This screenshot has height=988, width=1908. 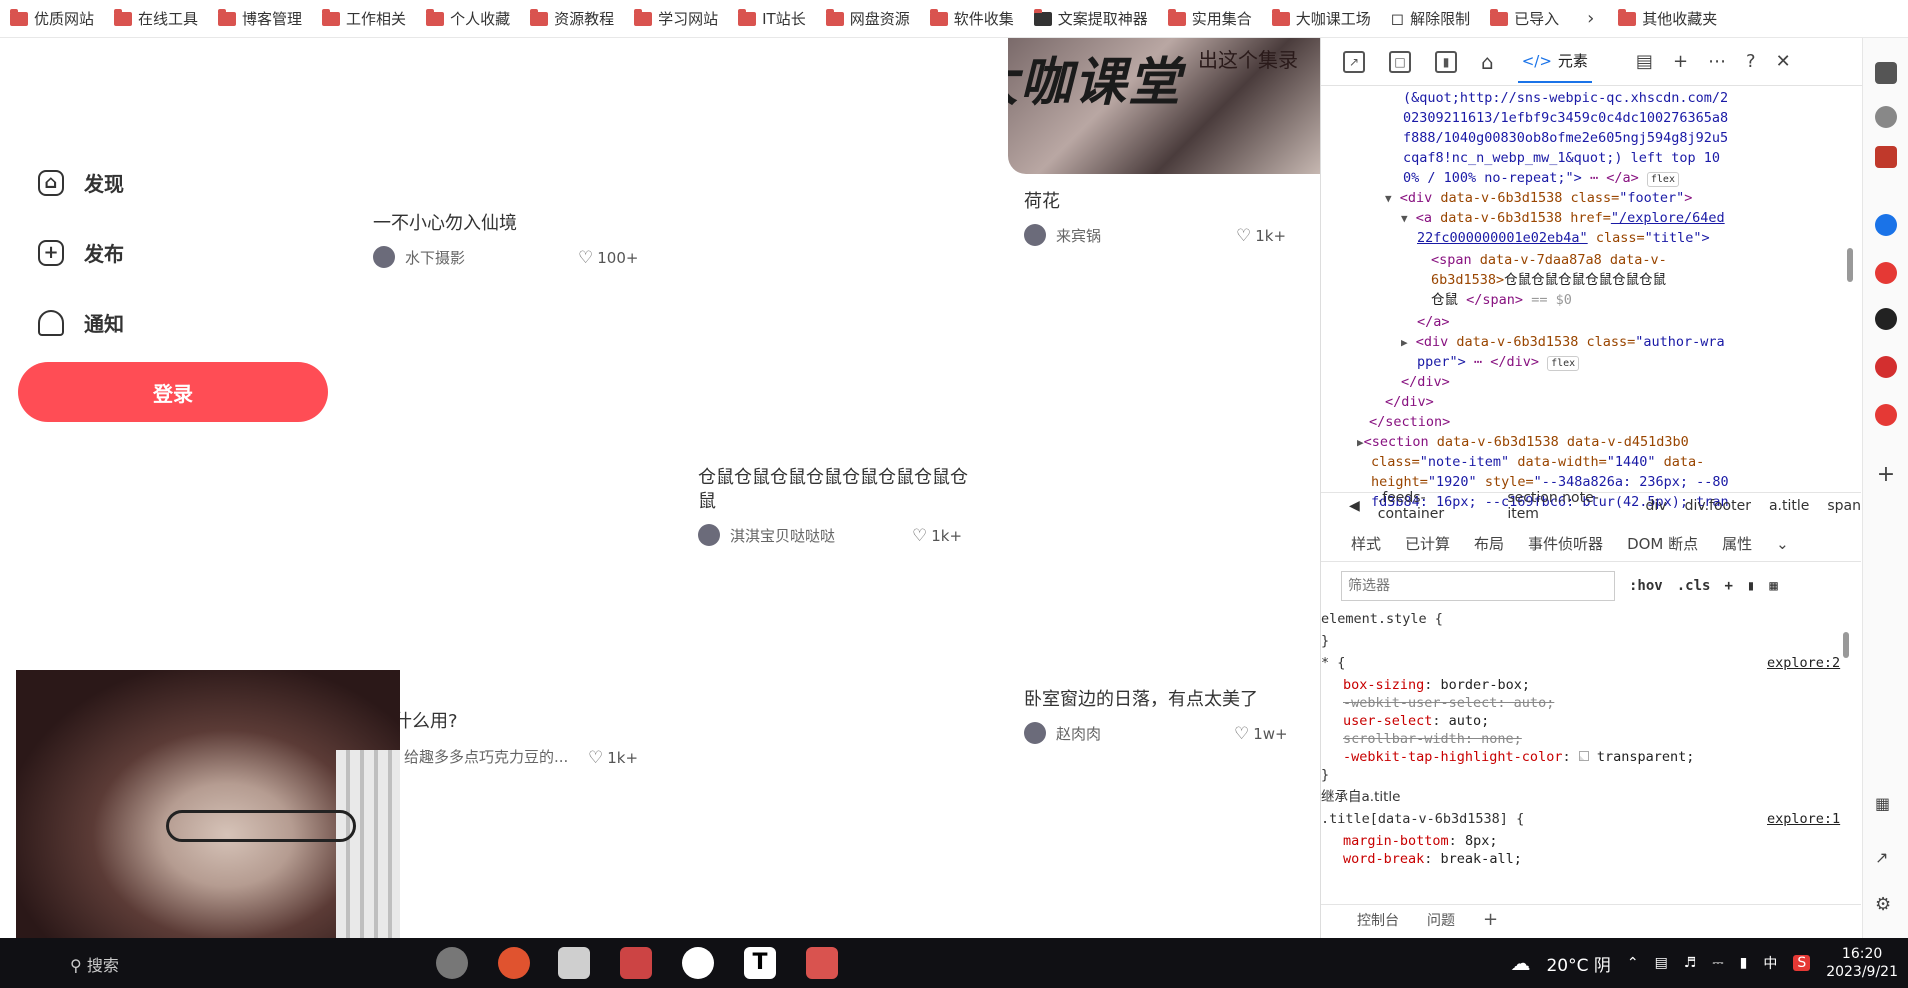 I want to click on style-declaration-overridden: -webkit-user-select: auto;, so click(x=1448, y=703).